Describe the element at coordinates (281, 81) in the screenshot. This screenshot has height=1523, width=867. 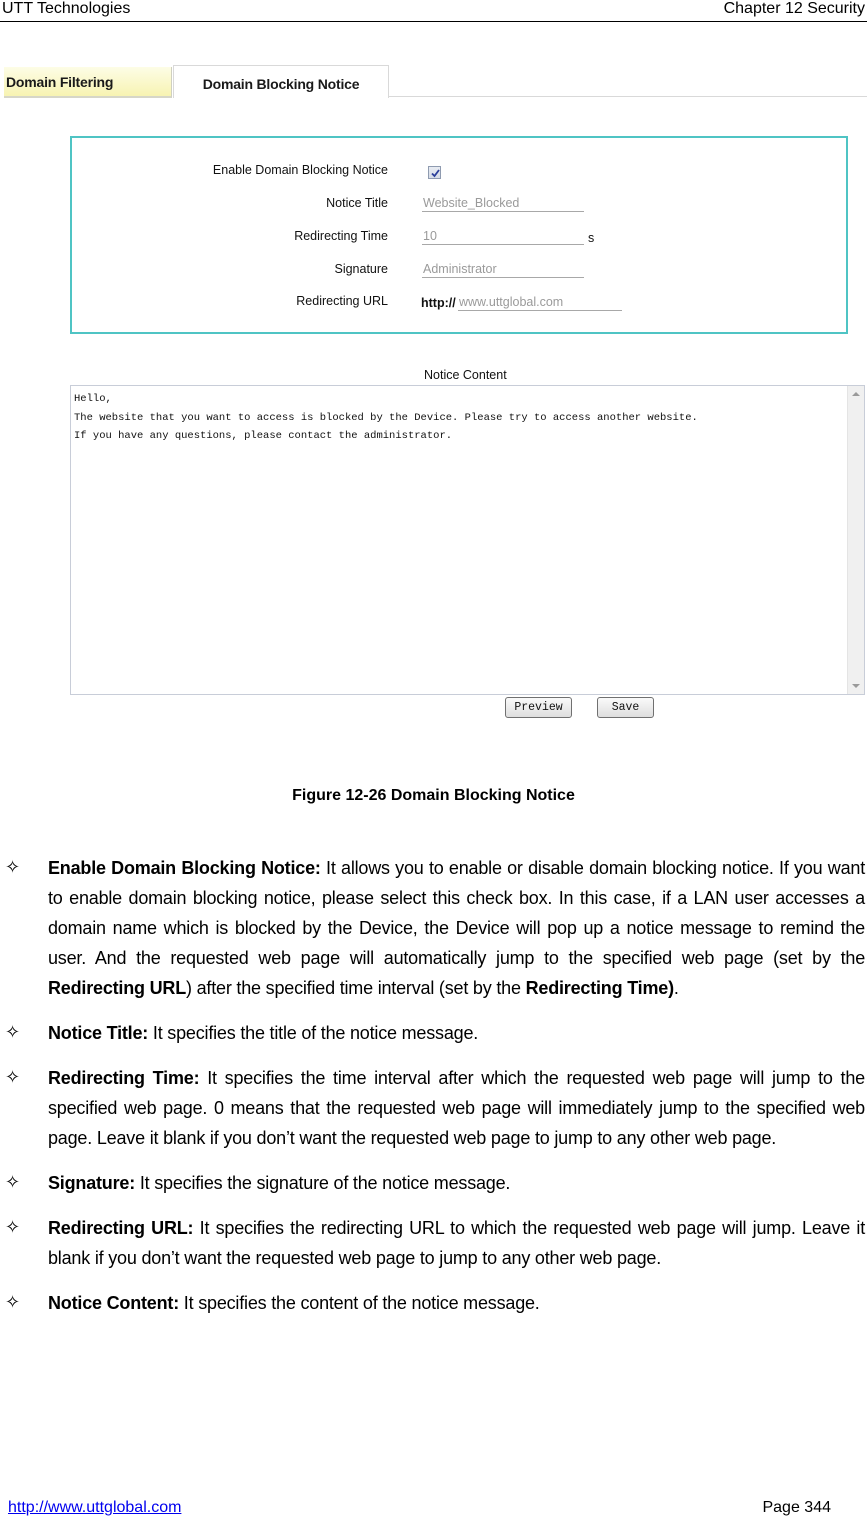
I see `tab-domain-blocking-notice: Domain Blocking Notice` at that location.